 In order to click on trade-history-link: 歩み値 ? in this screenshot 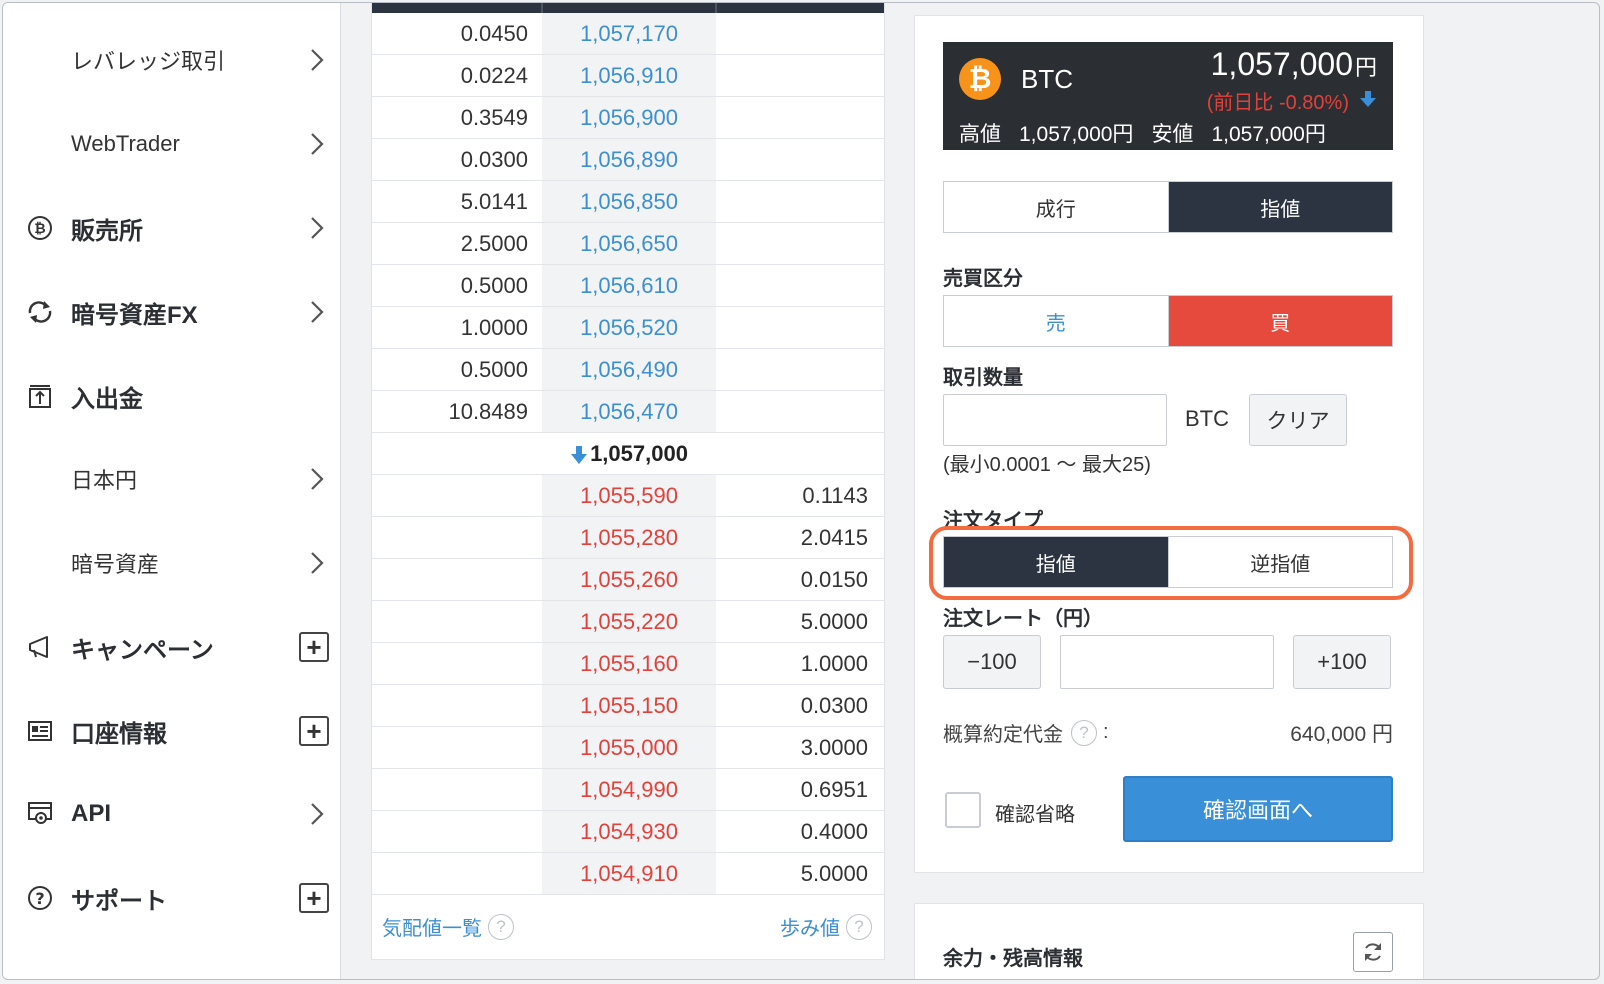, I will do `click(826, 926)`.